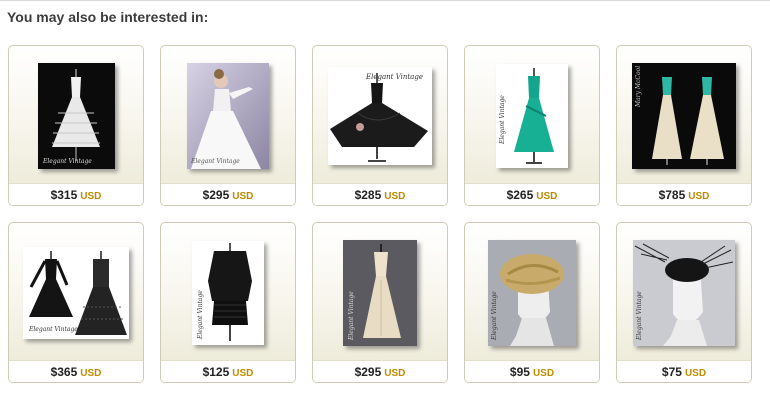  Describe the element at coordinates (519, 372) in the screenshot. I see `price-amount: $95` at that location.